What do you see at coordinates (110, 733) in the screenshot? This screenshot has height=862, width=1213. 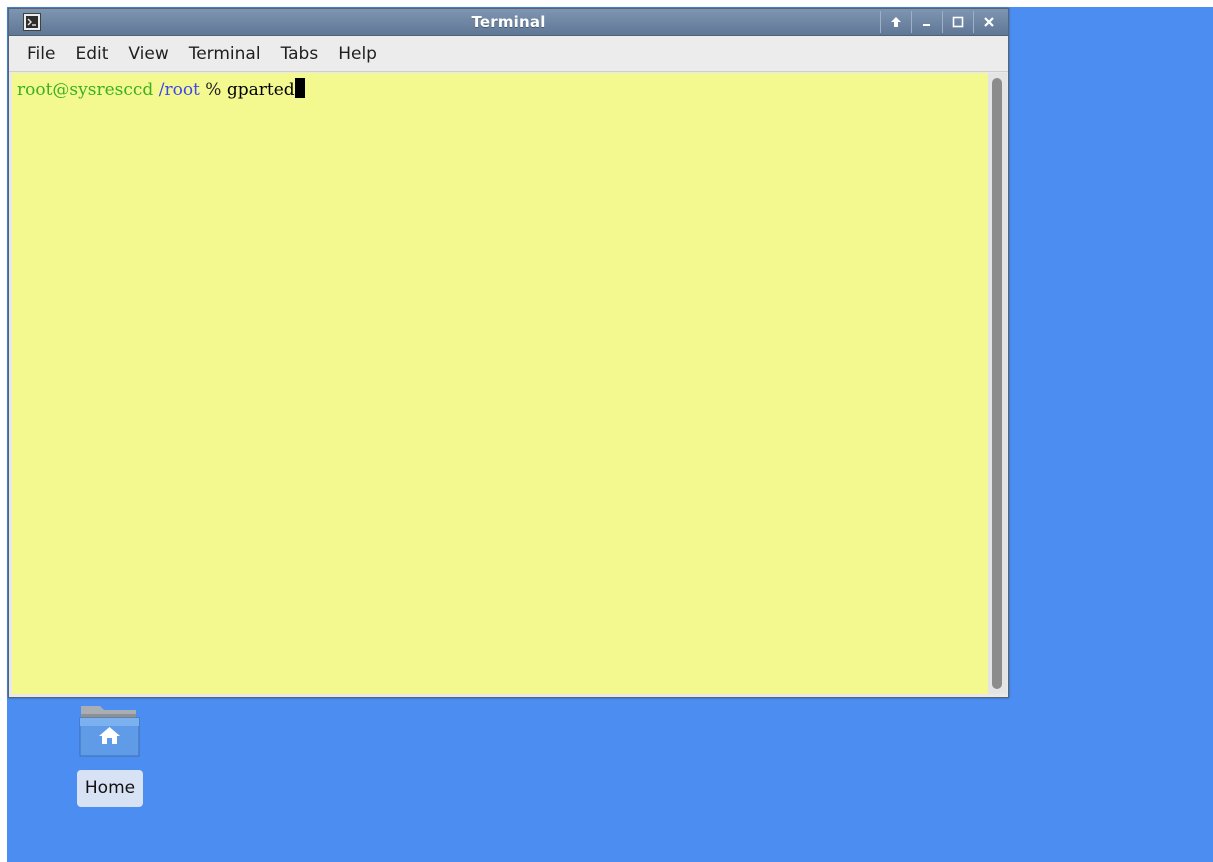 I see `home-folder-icon` at bounding box center [110, 733].